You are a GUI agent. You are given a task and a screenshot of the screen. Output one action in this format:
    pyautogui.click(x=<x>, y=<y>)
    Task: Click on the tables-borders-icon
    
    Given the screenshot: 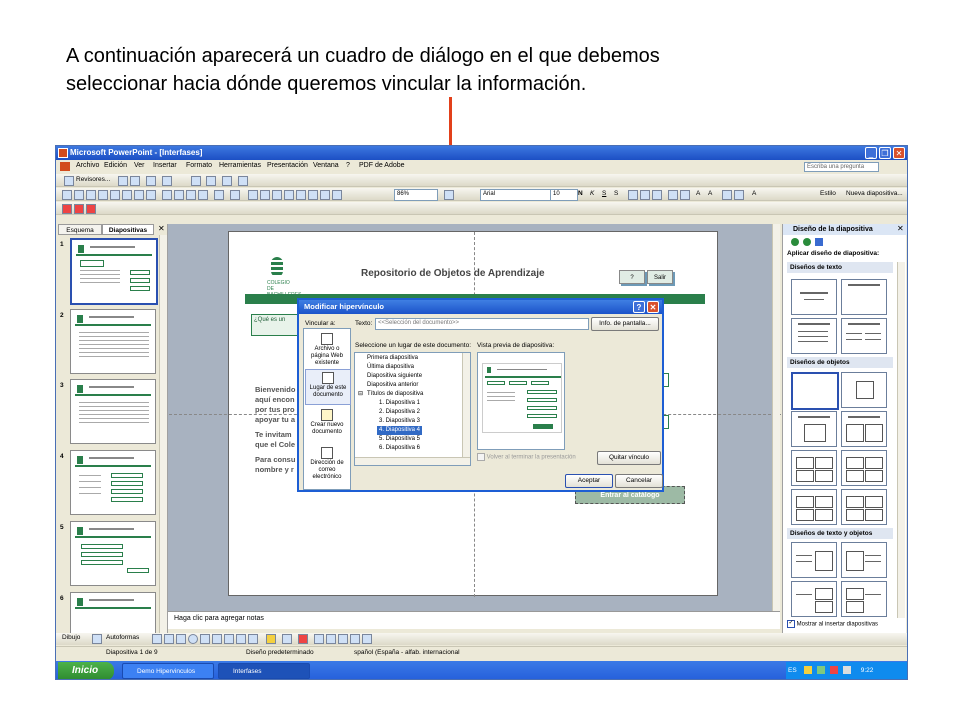 What is the action you would take?
    pyautogui.click(x=277, y=195)
    